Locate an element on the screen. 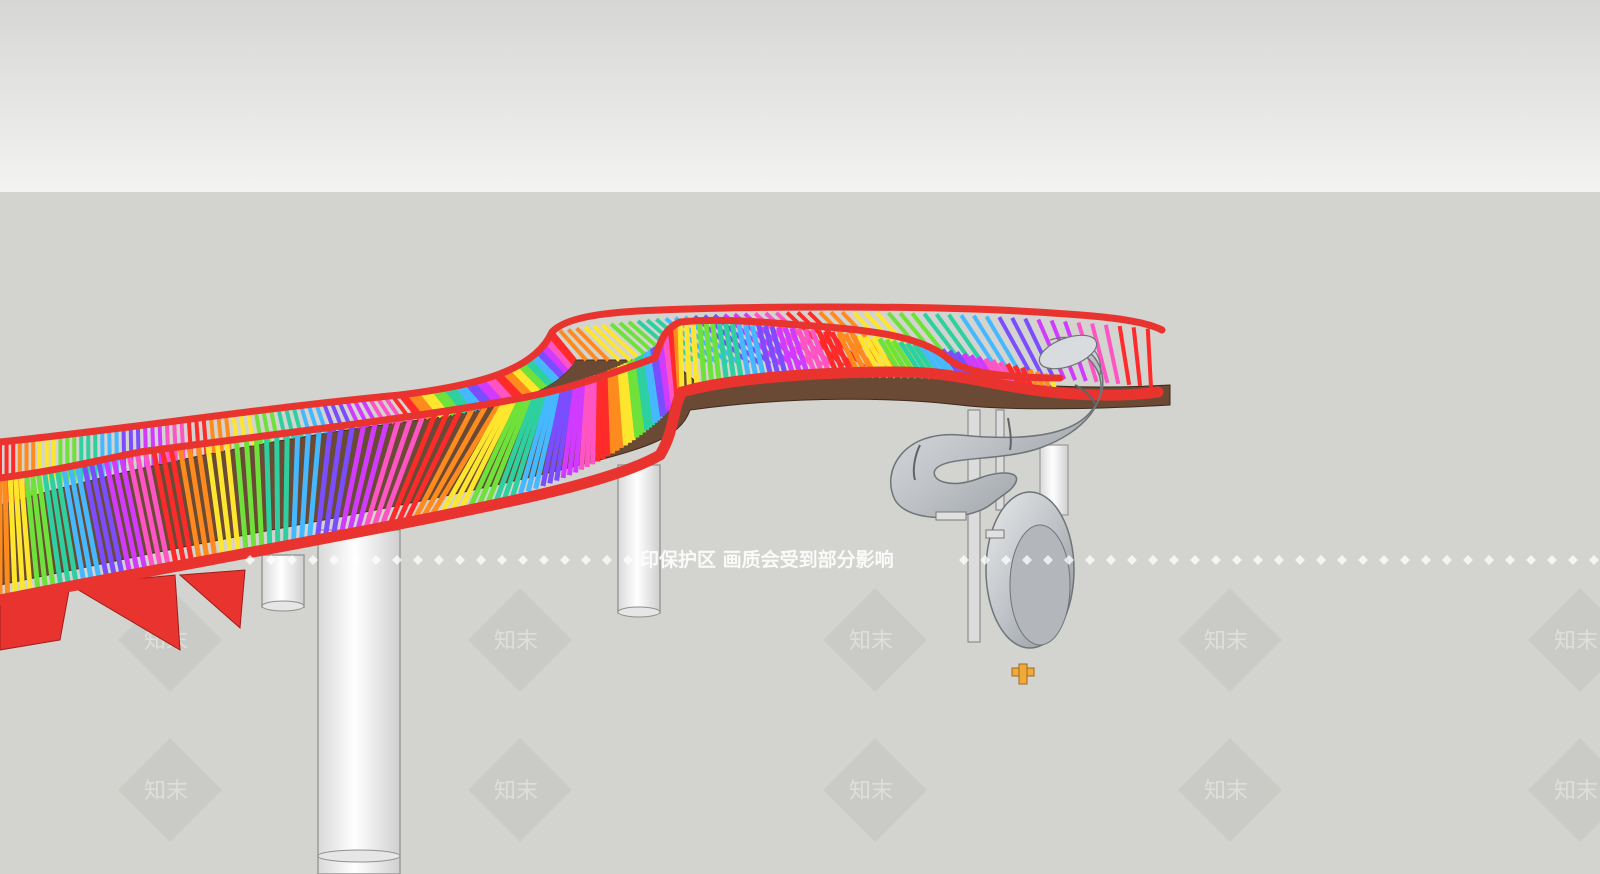 The width and height of the screenshot is (1600, 874). pillar-front is located at coordinates (359, 701).